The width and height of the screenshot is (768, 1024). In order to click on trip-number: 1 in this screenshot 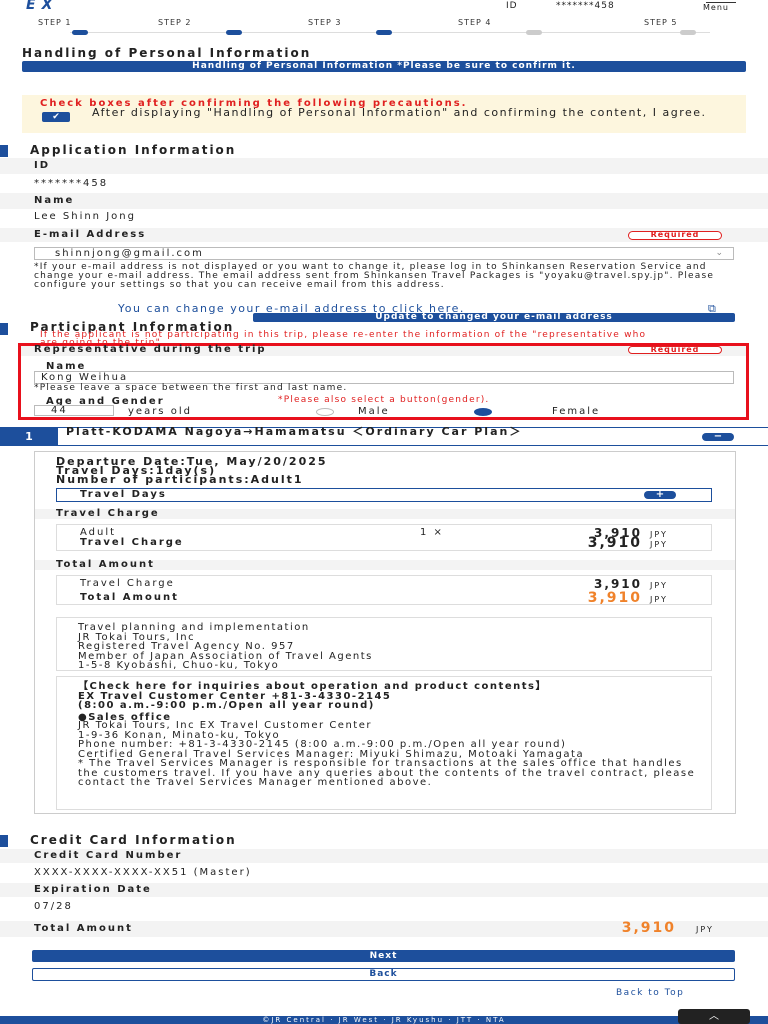, I will do `click(29, 436)`.